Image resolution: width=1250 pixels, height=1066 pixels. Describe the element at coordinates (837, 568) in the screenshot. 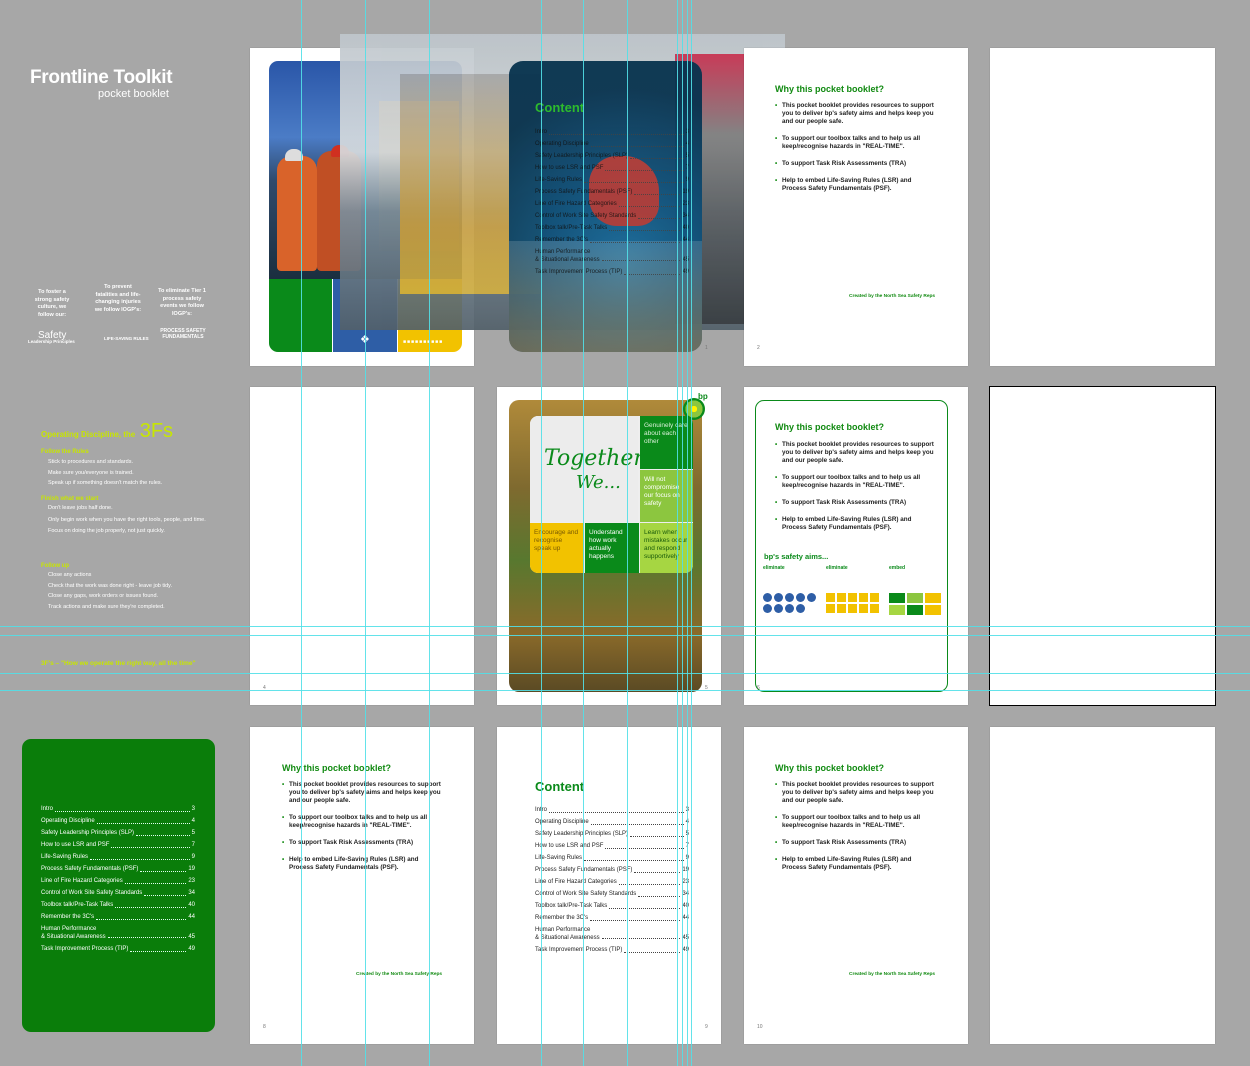

I see `aims-col-label: eliminate` at that location.